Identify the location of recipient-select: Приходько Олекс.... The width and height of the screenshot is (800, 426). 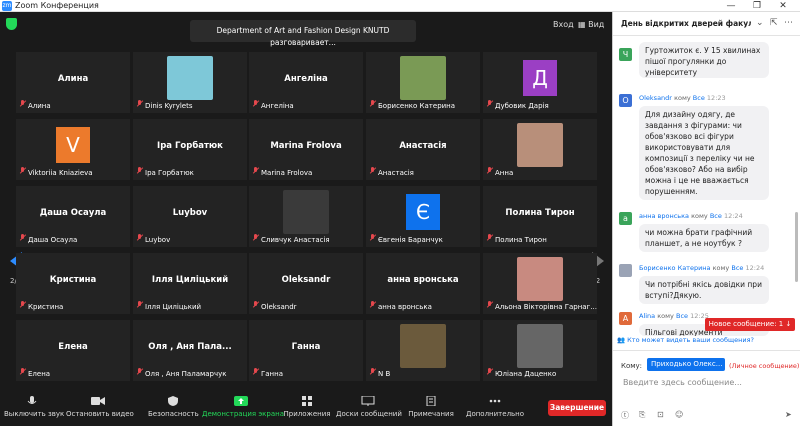
(686, 364).